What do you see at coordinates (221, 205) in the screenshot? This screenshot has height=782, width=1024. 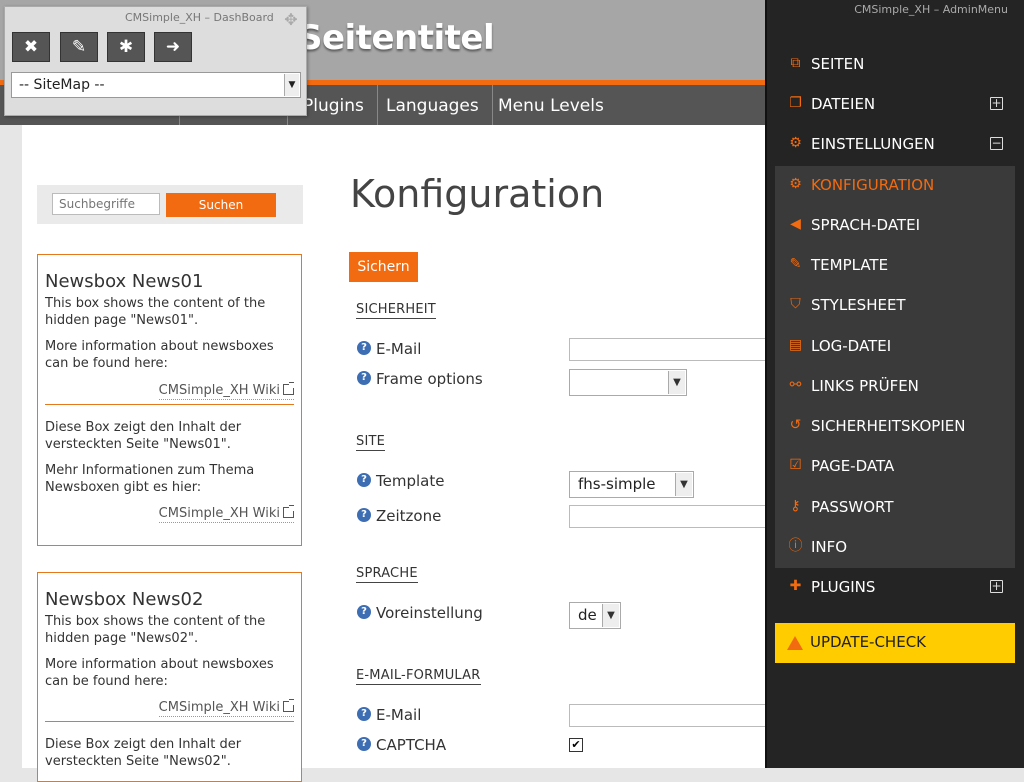 I see `search-button: Suchen` at bounding box center [221, 205].